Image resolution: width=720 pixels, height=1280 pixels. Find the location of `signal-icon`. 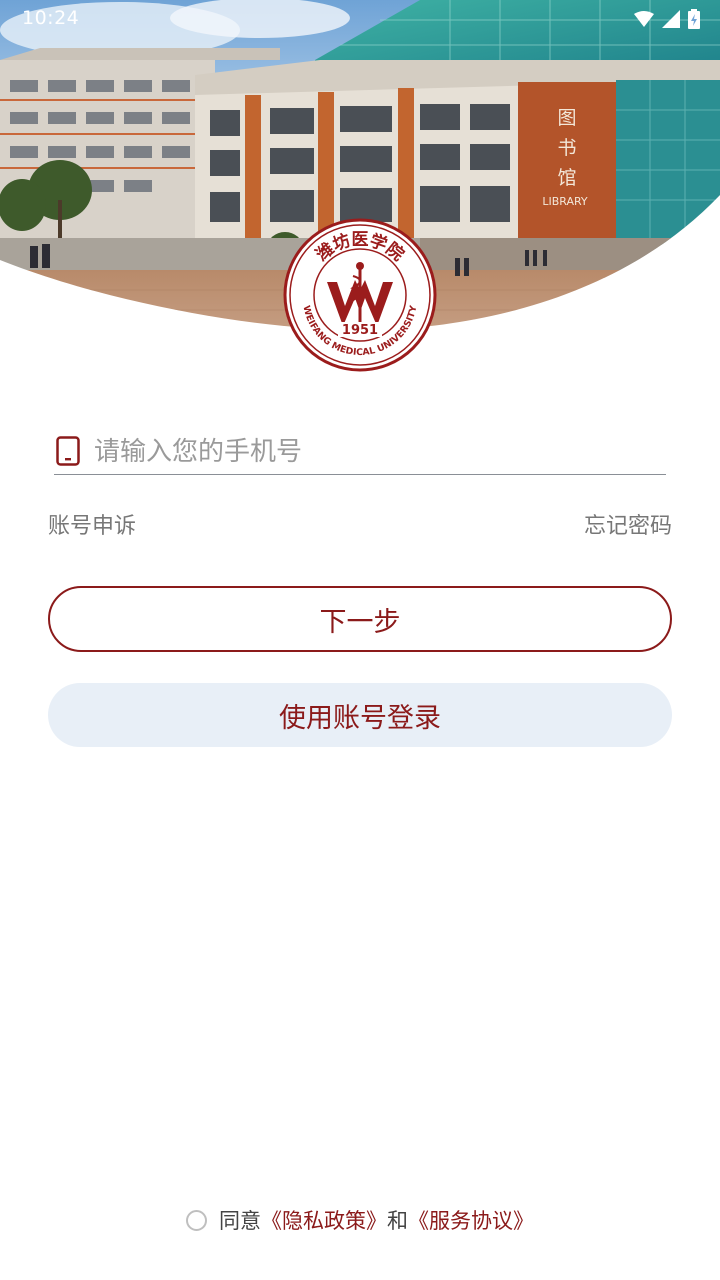

signal-icon is located at coordinates (671, 19).